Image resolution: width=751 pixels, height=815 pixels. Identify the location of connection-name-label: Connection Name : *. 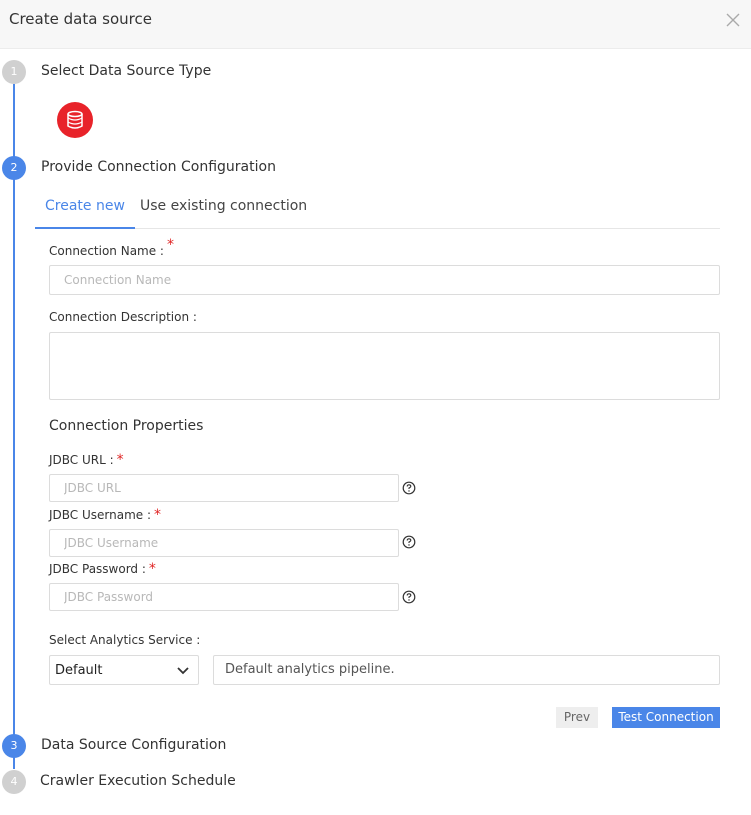
(111, 248).